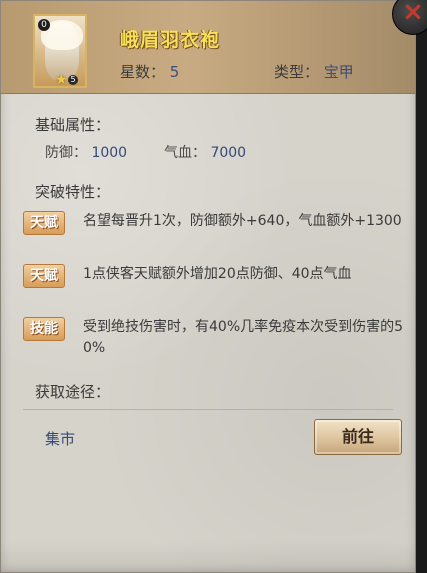 The width and height of the screenshot is (427, 573). What do you see at coordinates (60, 439) in the screenshot?
I see `acquire-source: 集市` at bounding box center [60, 439].